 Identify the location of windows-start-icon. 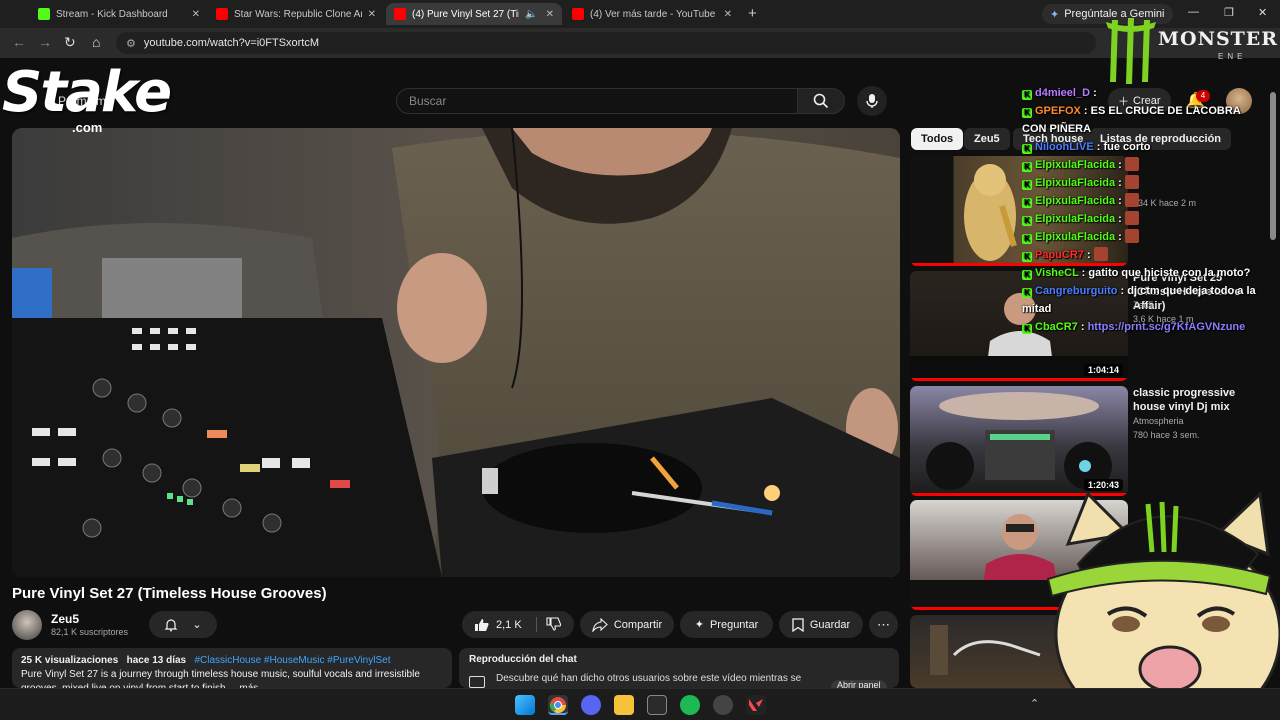
(525, 705).